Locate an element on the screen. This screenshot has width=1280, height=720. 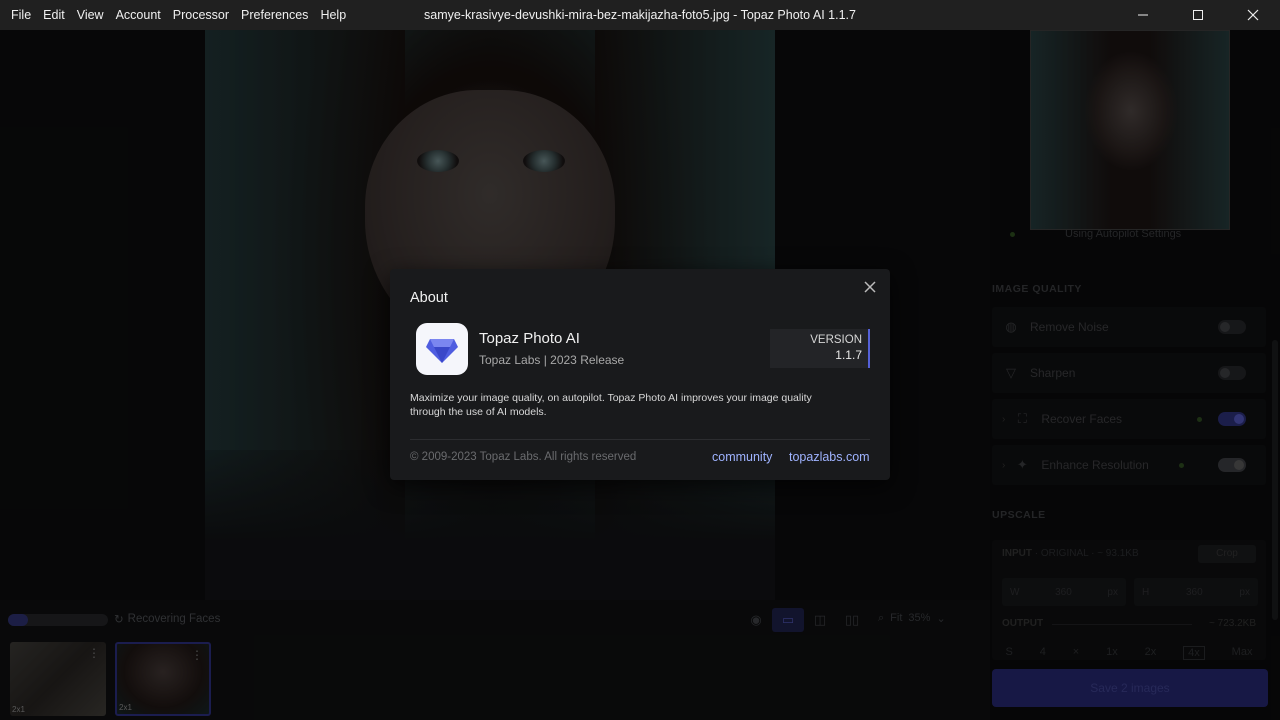
dialog-title: About is located at coordinates (429, 298).